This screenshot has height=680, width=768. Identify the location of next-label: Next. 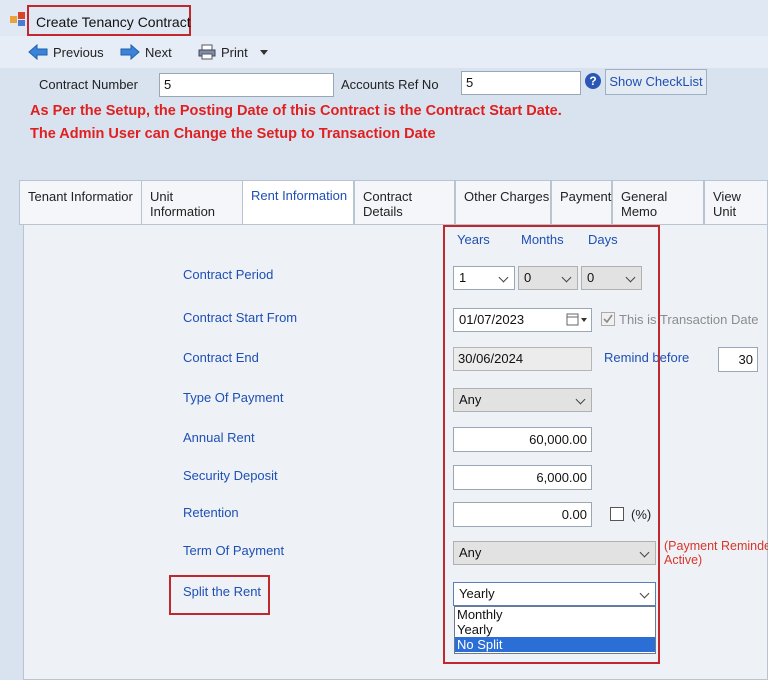
(158, 52).